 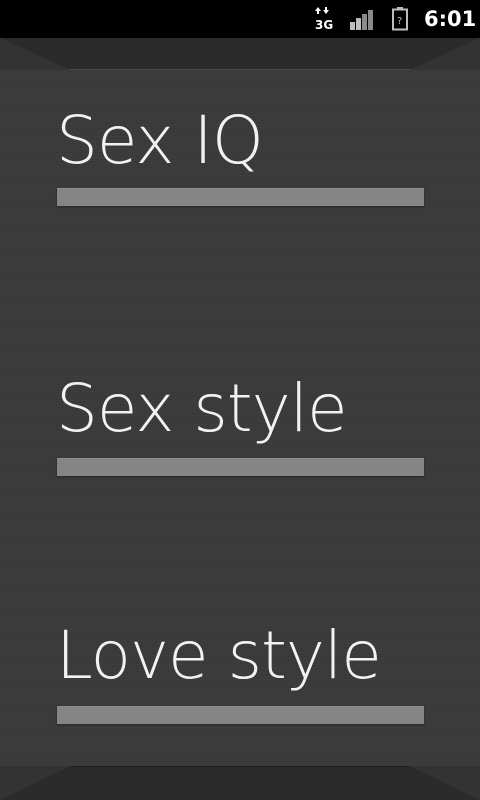 What do you see at coordinates (240, 783) in the screenshot?
I see `bottom-bevel` at bounding box center [240, 783].